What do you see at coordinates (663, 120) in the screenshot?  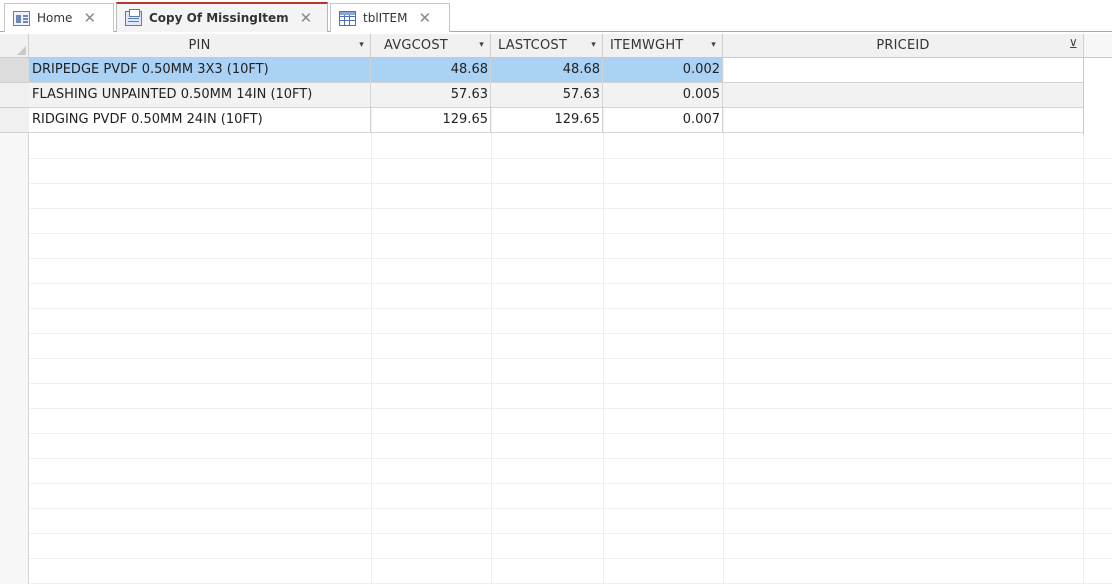 I see `cell-itemwght: 0.007` at bounding box center [663, 120].